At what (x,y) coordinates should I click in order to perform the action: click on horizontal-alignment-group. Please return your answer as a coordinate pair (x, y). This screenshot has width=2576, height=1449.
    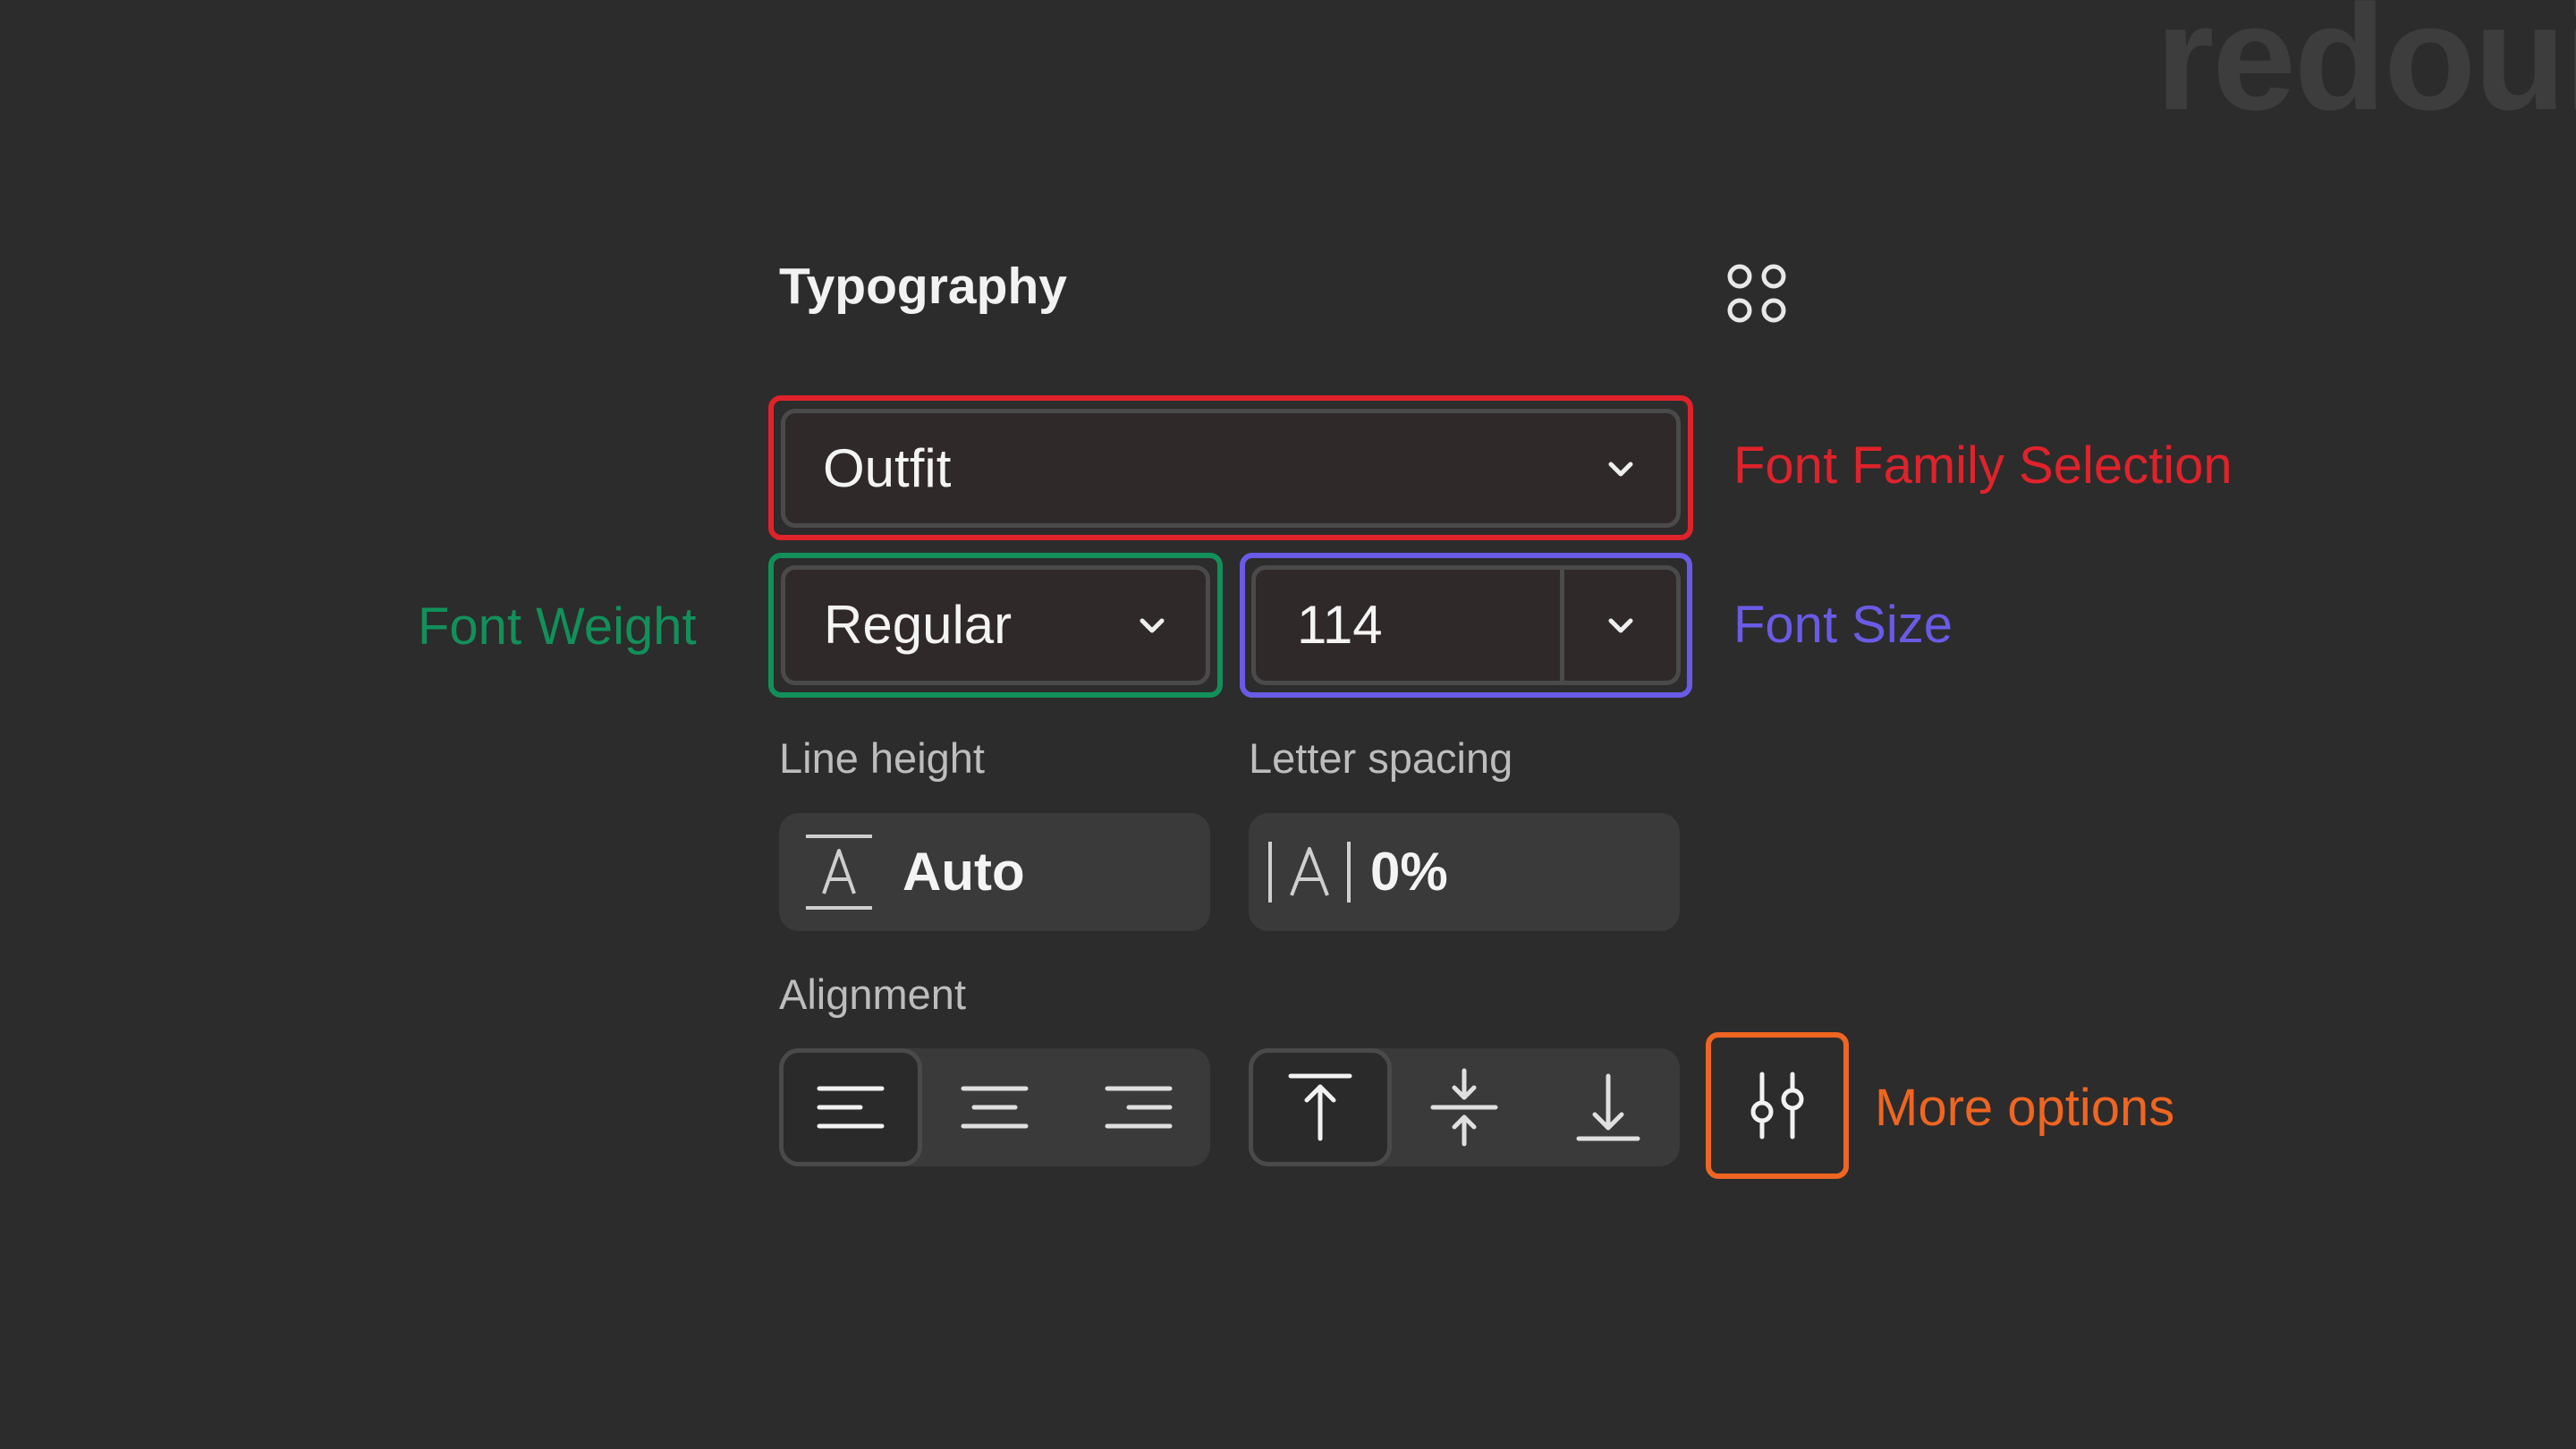
    Looking at the image, I should click on (994, 1107).